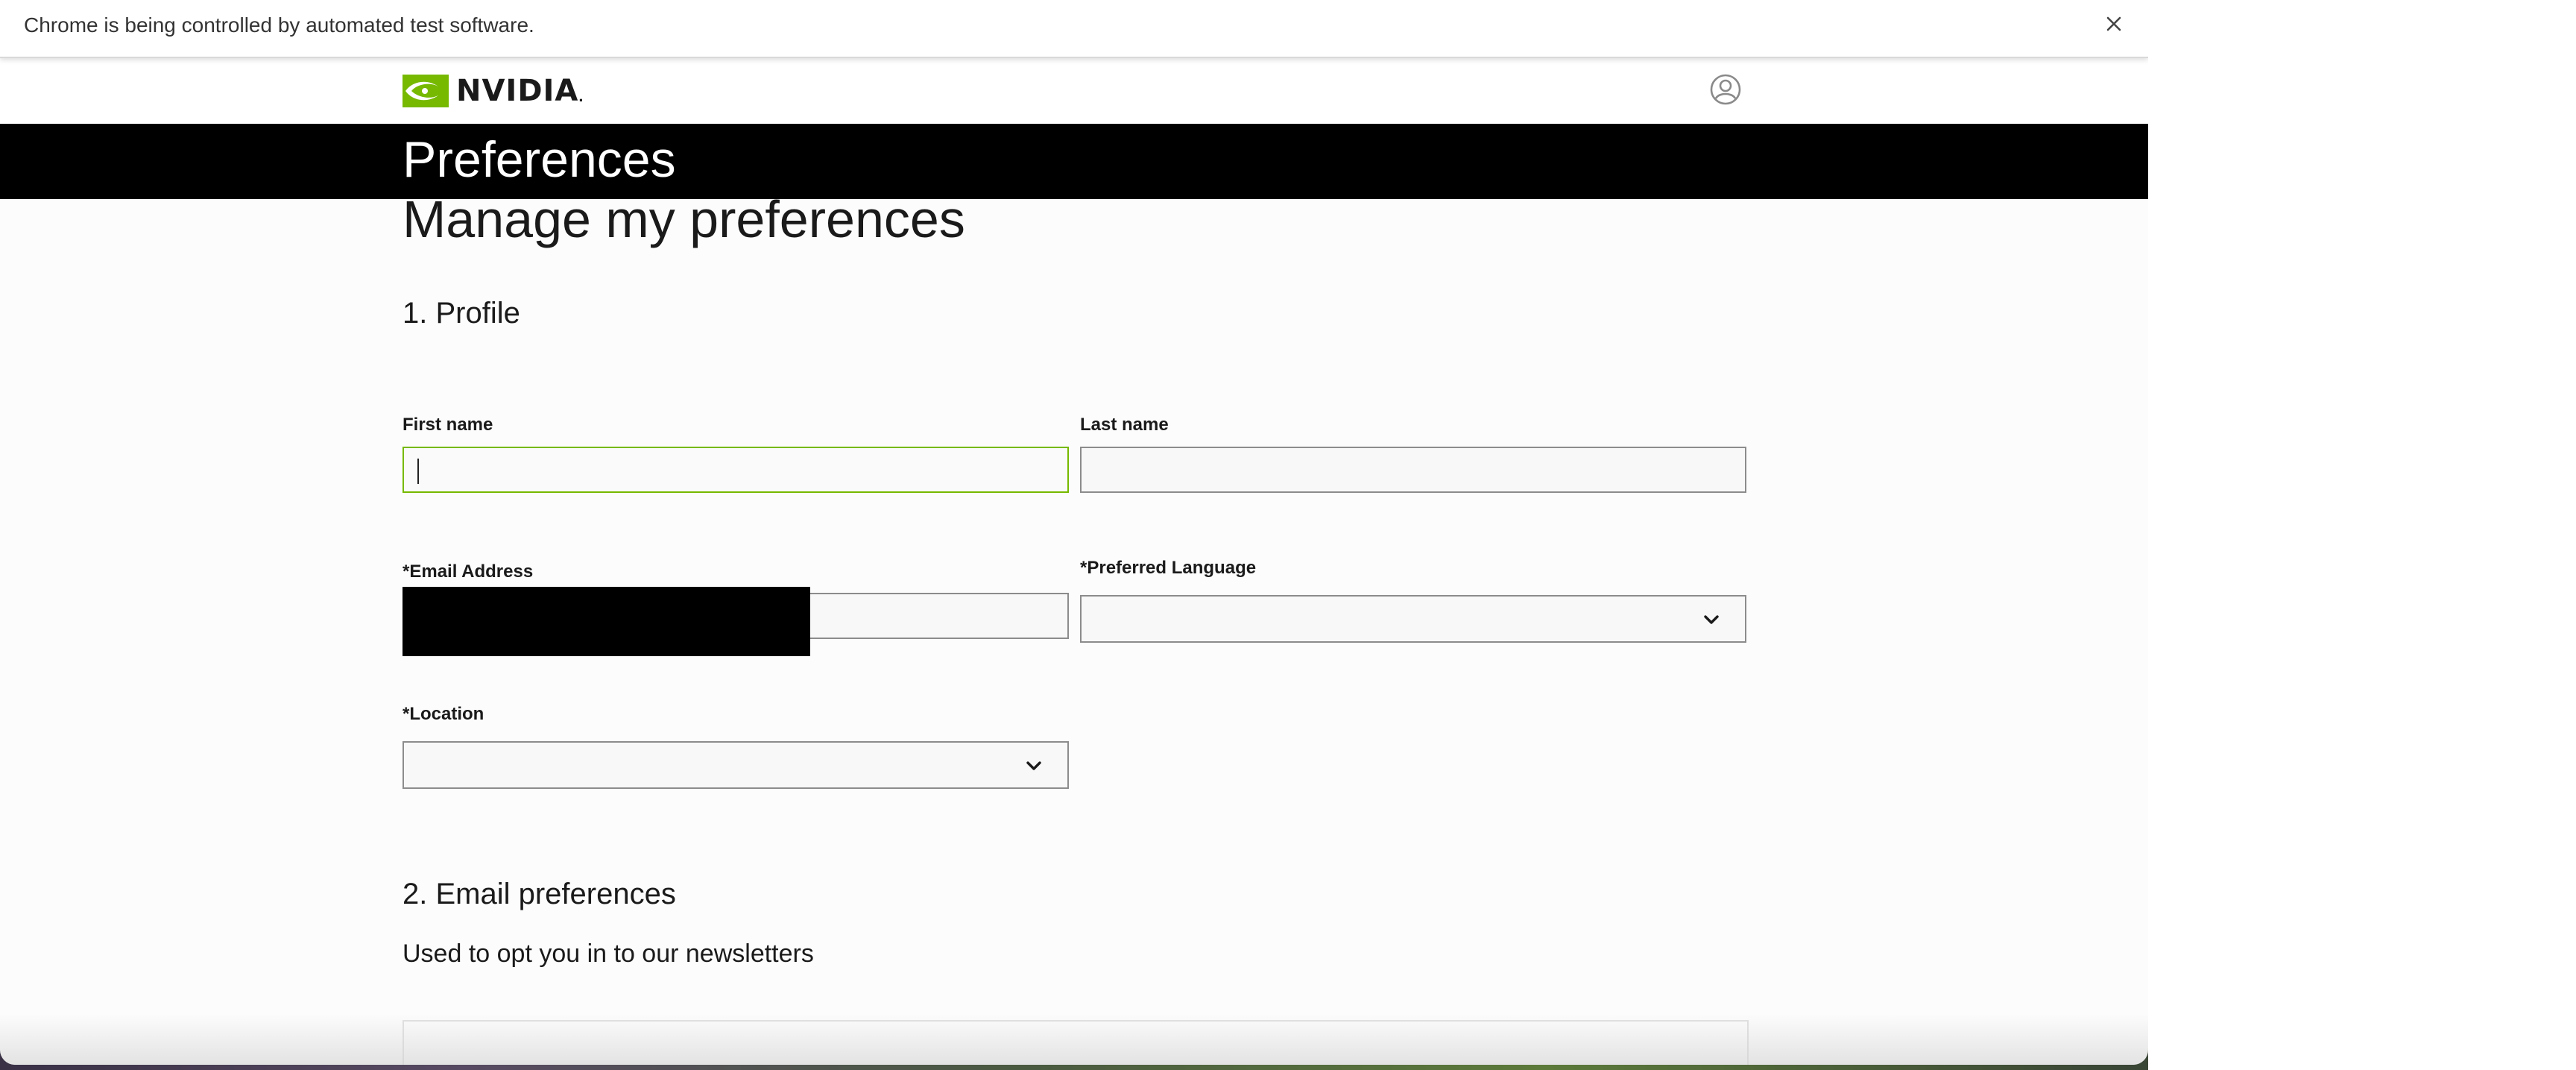 This screenshot has width=2576, height=1070. What do you see at coordinates (539, 159) in the screenshot?
I see `banner-title: Preferences` at bounding box center [539, 159].